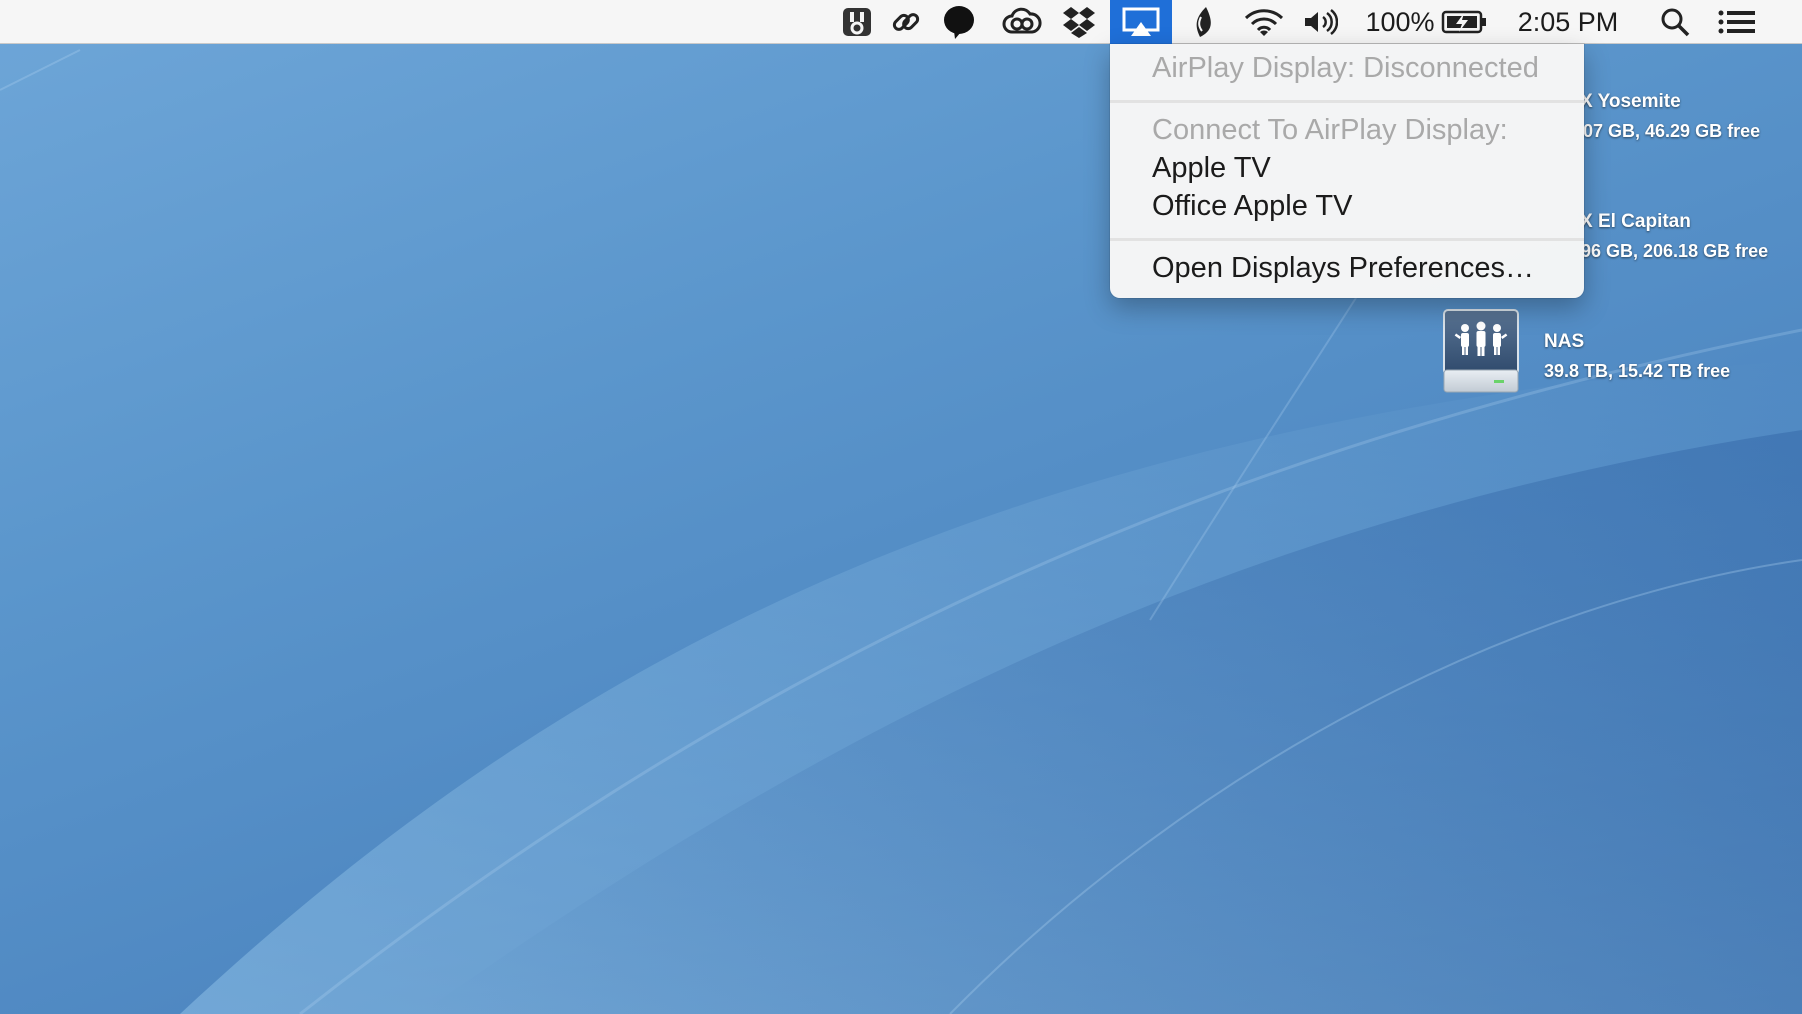  I want to click on airplay-status: AirPlay Display: Disconnected, so click(1345, 68).